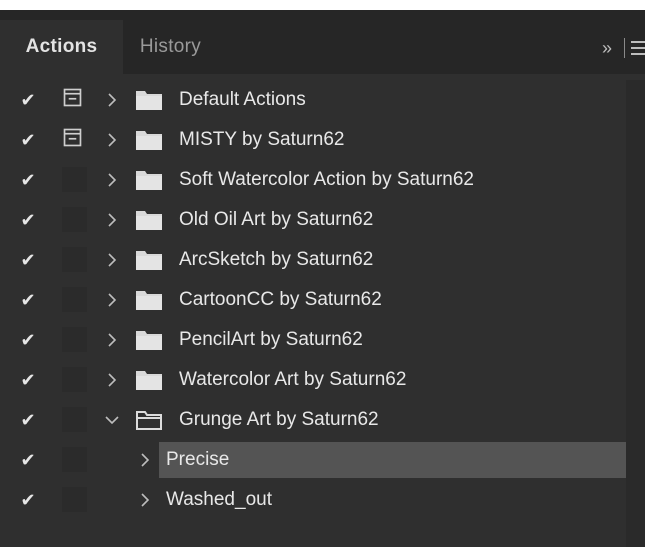 The height and width of the screenshot is (547, 645). I want to click on tab-actions: Actions, so click(61, 47).